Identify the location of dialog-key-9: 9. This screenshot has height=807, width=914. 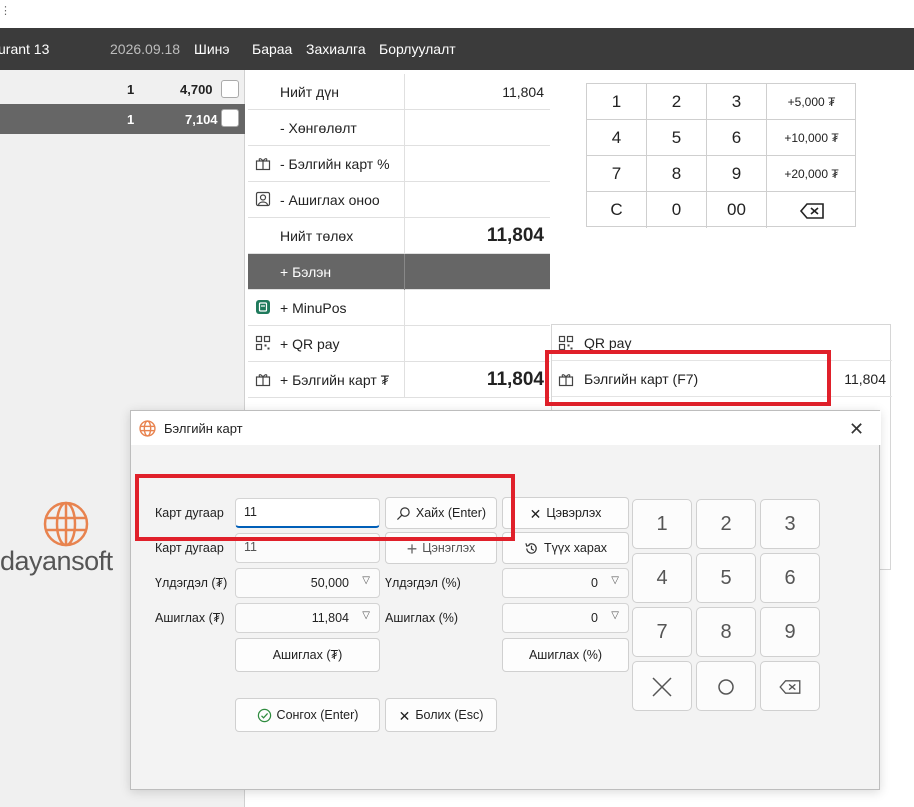
(790, 632).